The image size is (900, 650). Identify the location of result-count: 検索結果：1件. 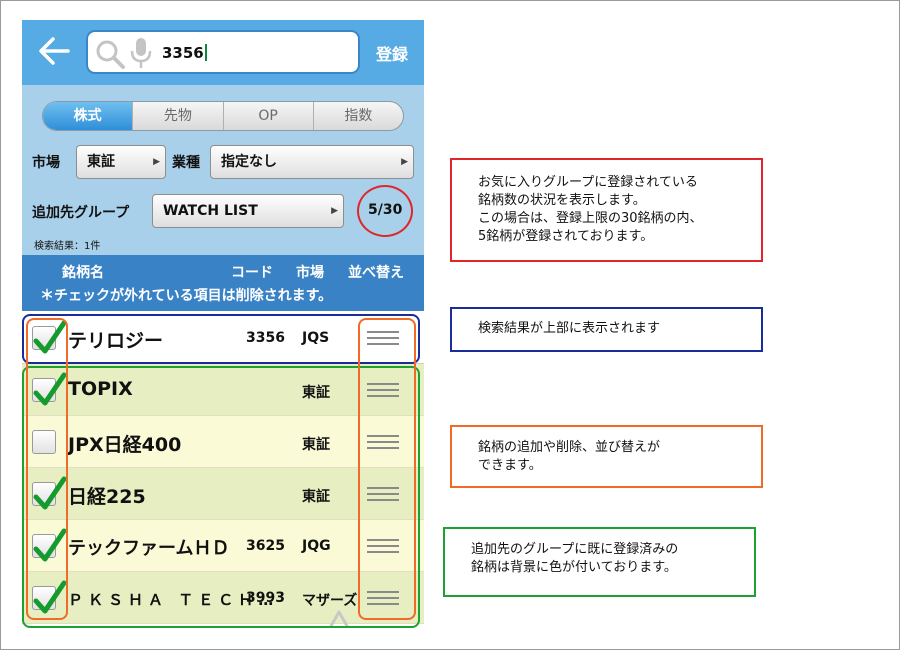
(67, 246).